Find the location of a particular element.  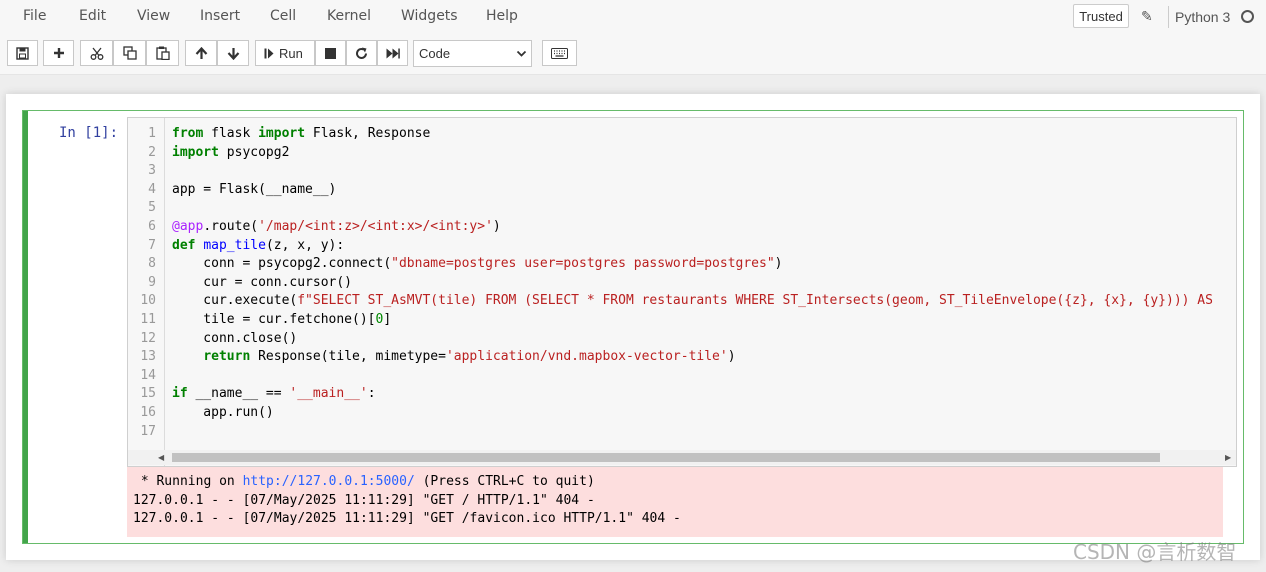

code-token: .route( is located at coordinates (231, 226).